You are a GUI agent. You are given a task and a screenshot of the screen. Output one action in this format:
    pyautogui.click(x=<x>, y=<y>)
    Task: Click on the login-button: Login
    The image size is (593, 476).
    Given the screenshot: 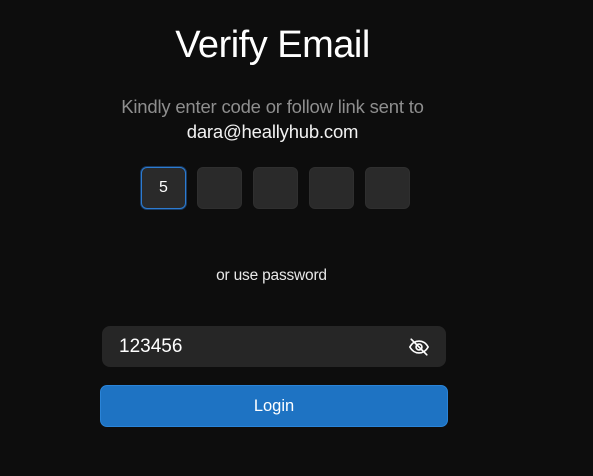 What is the action you would take?
    pyautogui.click(x=274, y=406)
    